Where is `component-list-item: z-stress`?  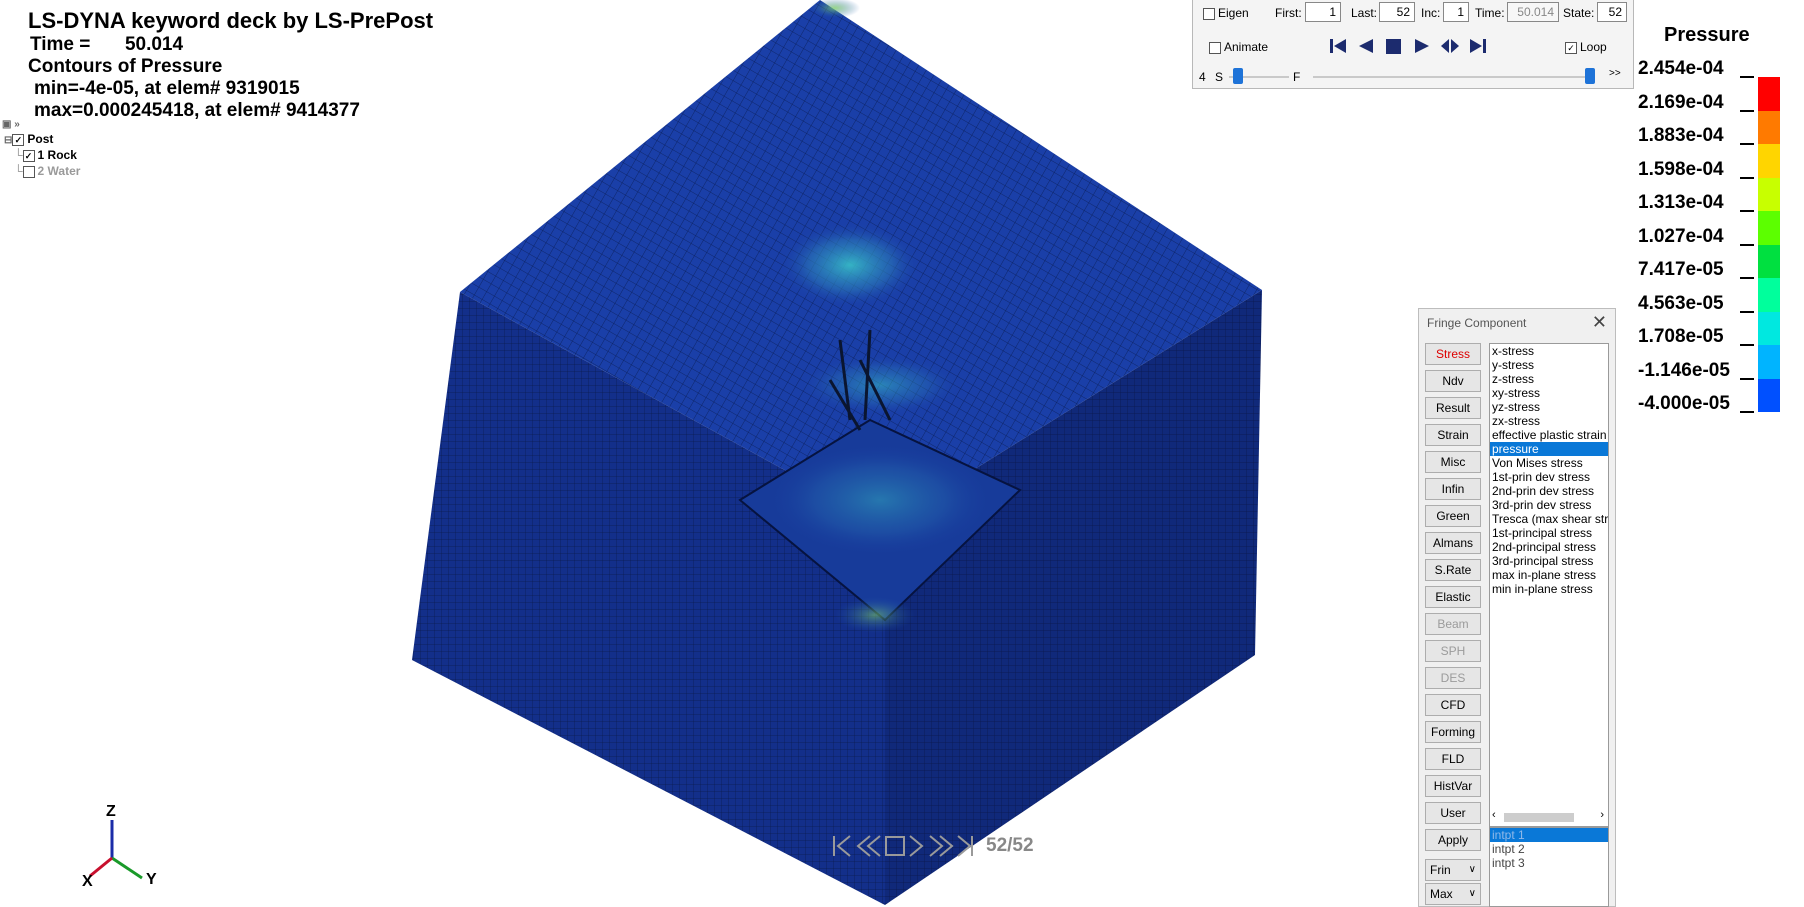
component-list-item: z-stress is located at coordinates (1549, 379).